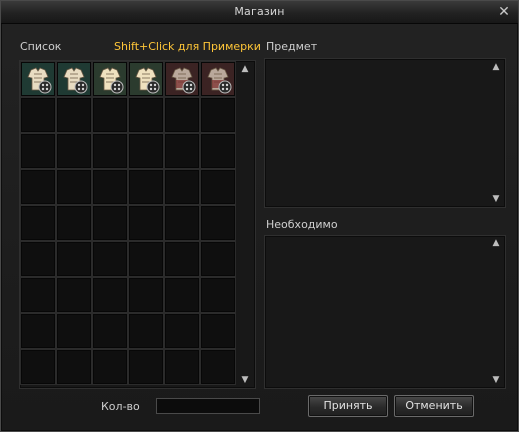 The height and width of the screenshot is (432, 519). I want to click on accept-button: Принять, so click(348, 406).